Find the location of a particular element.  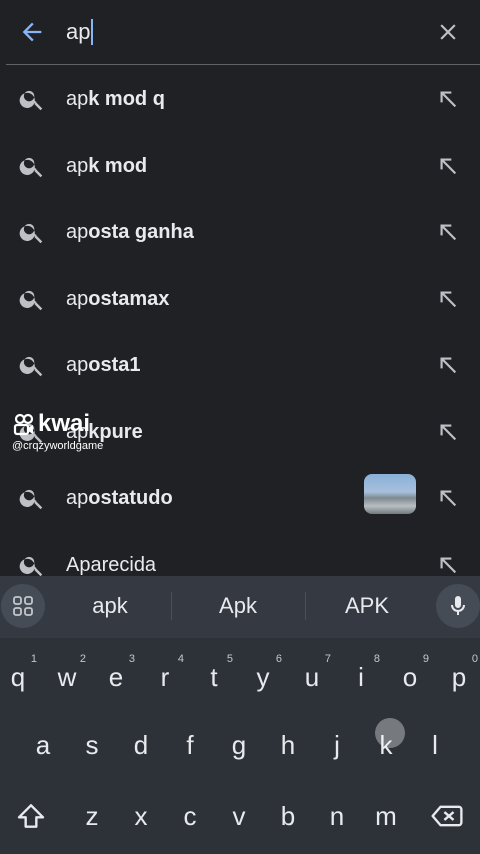

place-thumbnail is located at coordinates (390, 494).